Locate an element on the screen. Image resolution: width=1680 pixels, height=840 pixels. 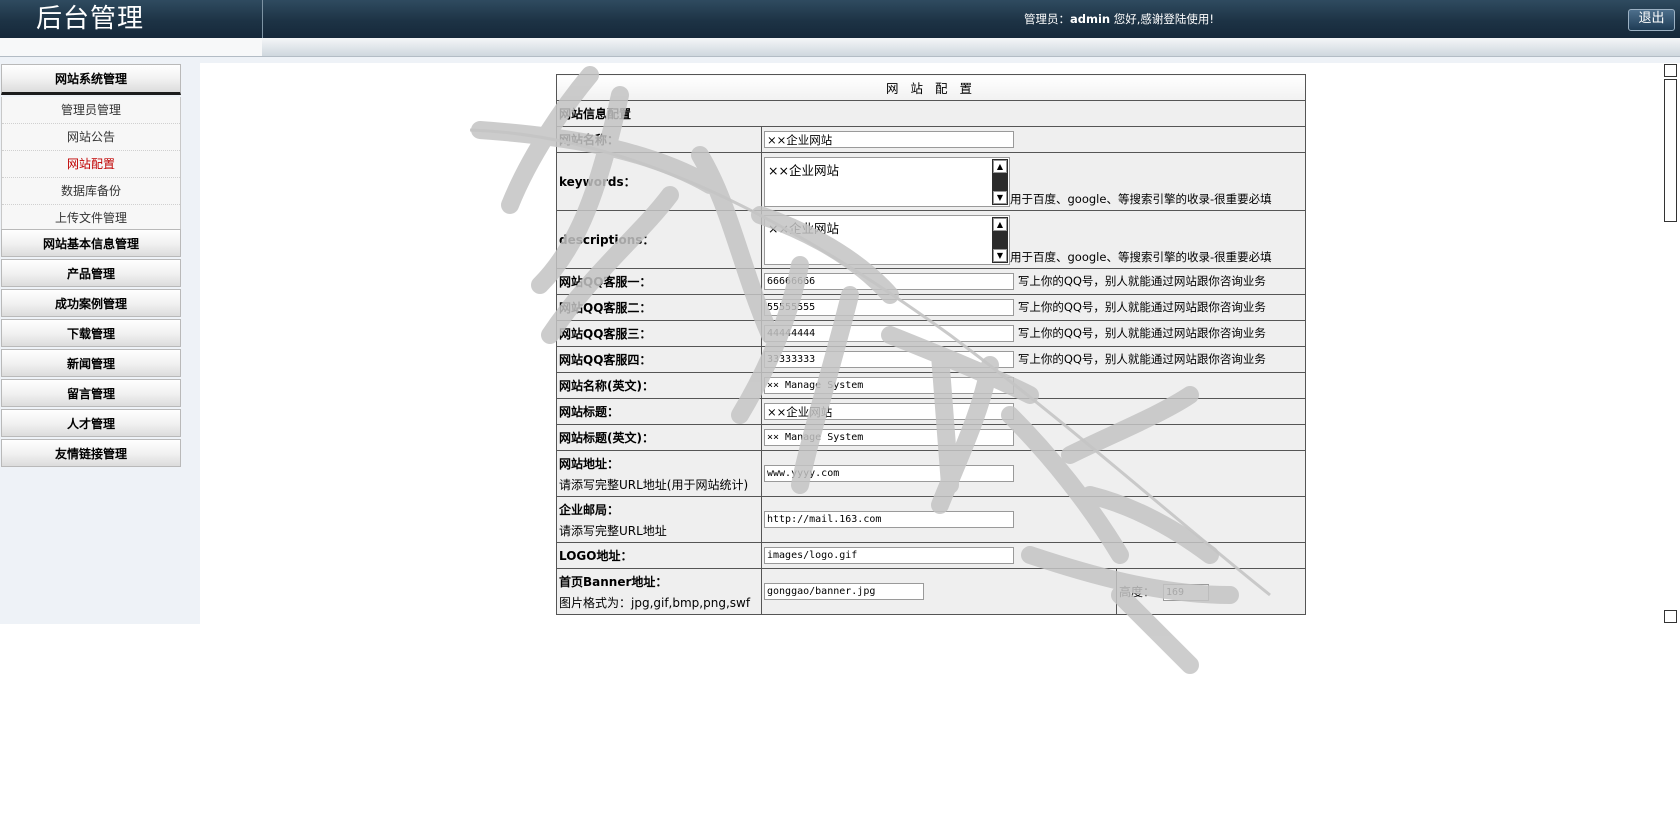
menu-section-messages: 留言管理 is located at coordinates (91, 393).